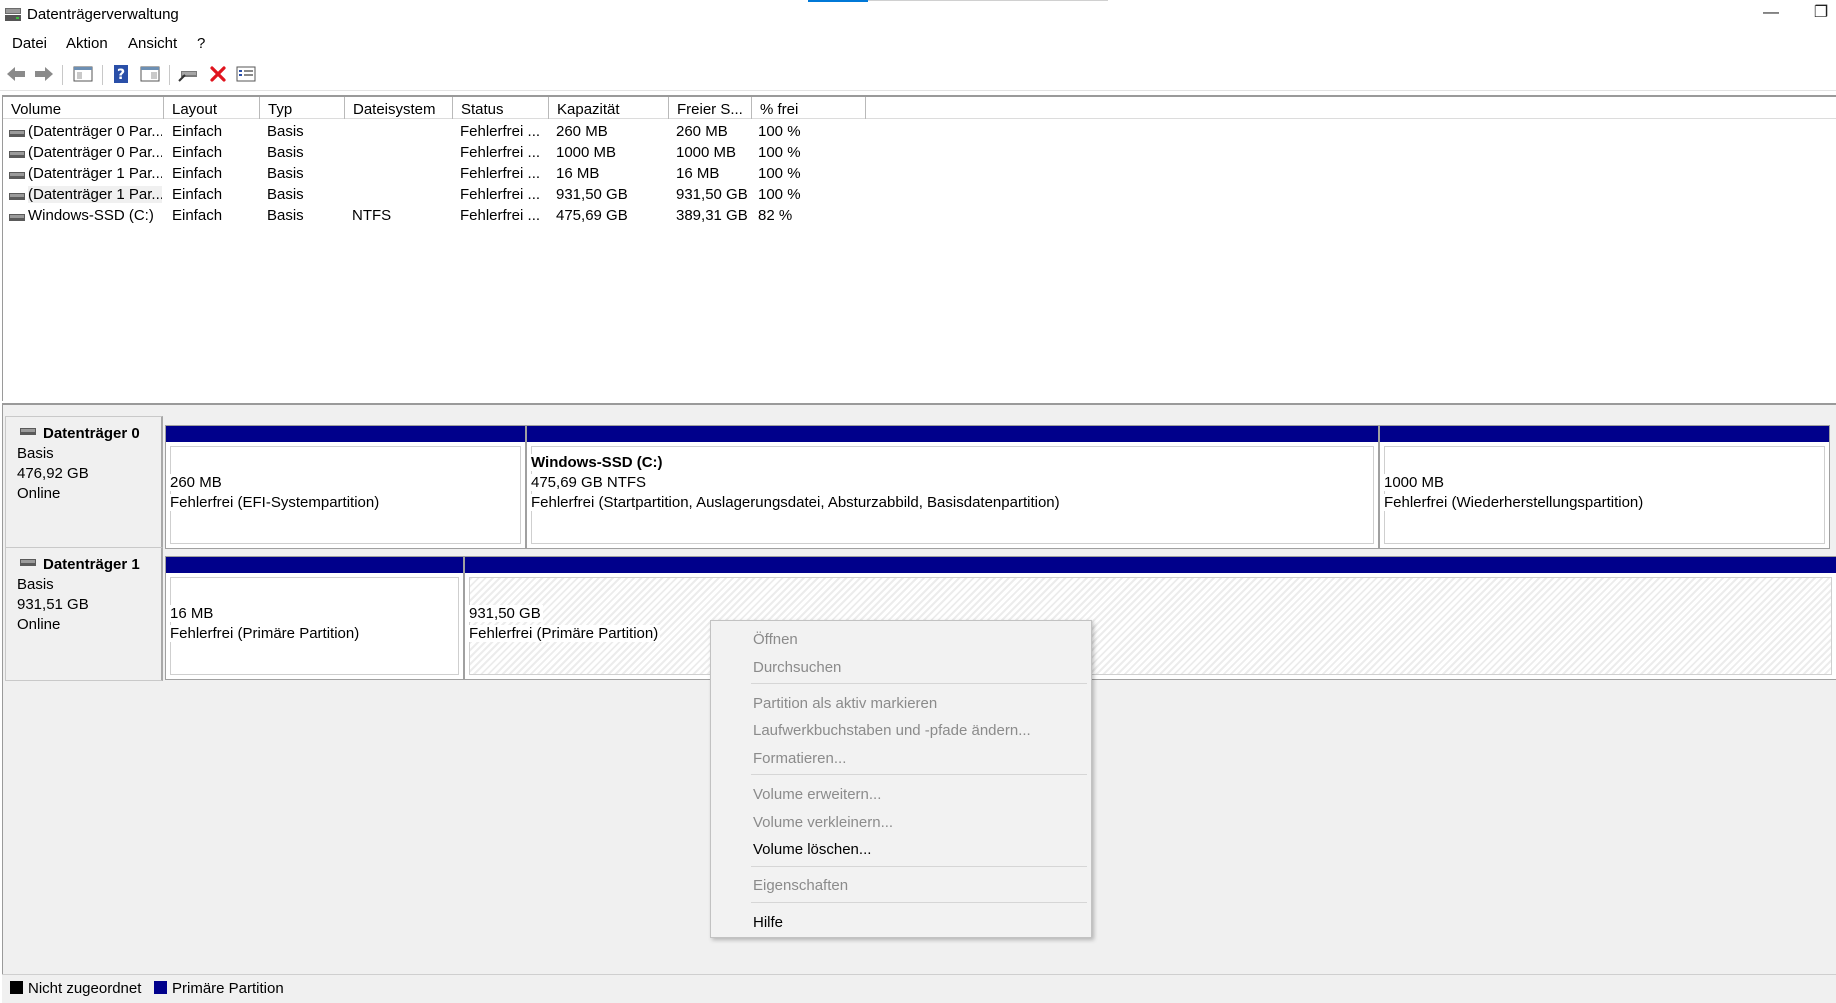 Image resolution: width=1836 pixels, height=1003 pixels. Describe the element at coordinates (246, 74) in the screenshot. I see `properties-icon` at that location.